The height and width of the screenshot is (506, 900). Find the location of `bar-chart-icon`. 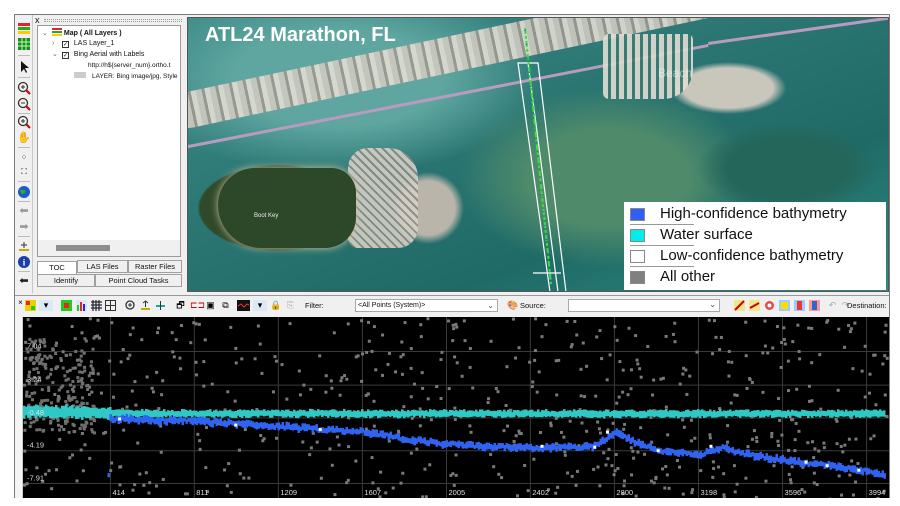

bar-chart-icon is located at coordinates (81, 305).